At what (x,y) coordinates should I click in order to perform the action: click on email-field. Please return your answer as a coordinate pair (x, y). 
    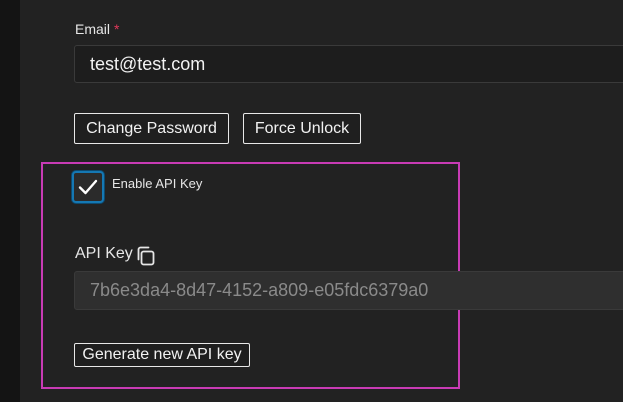
    Looking at the image, I should click on (348, 64).